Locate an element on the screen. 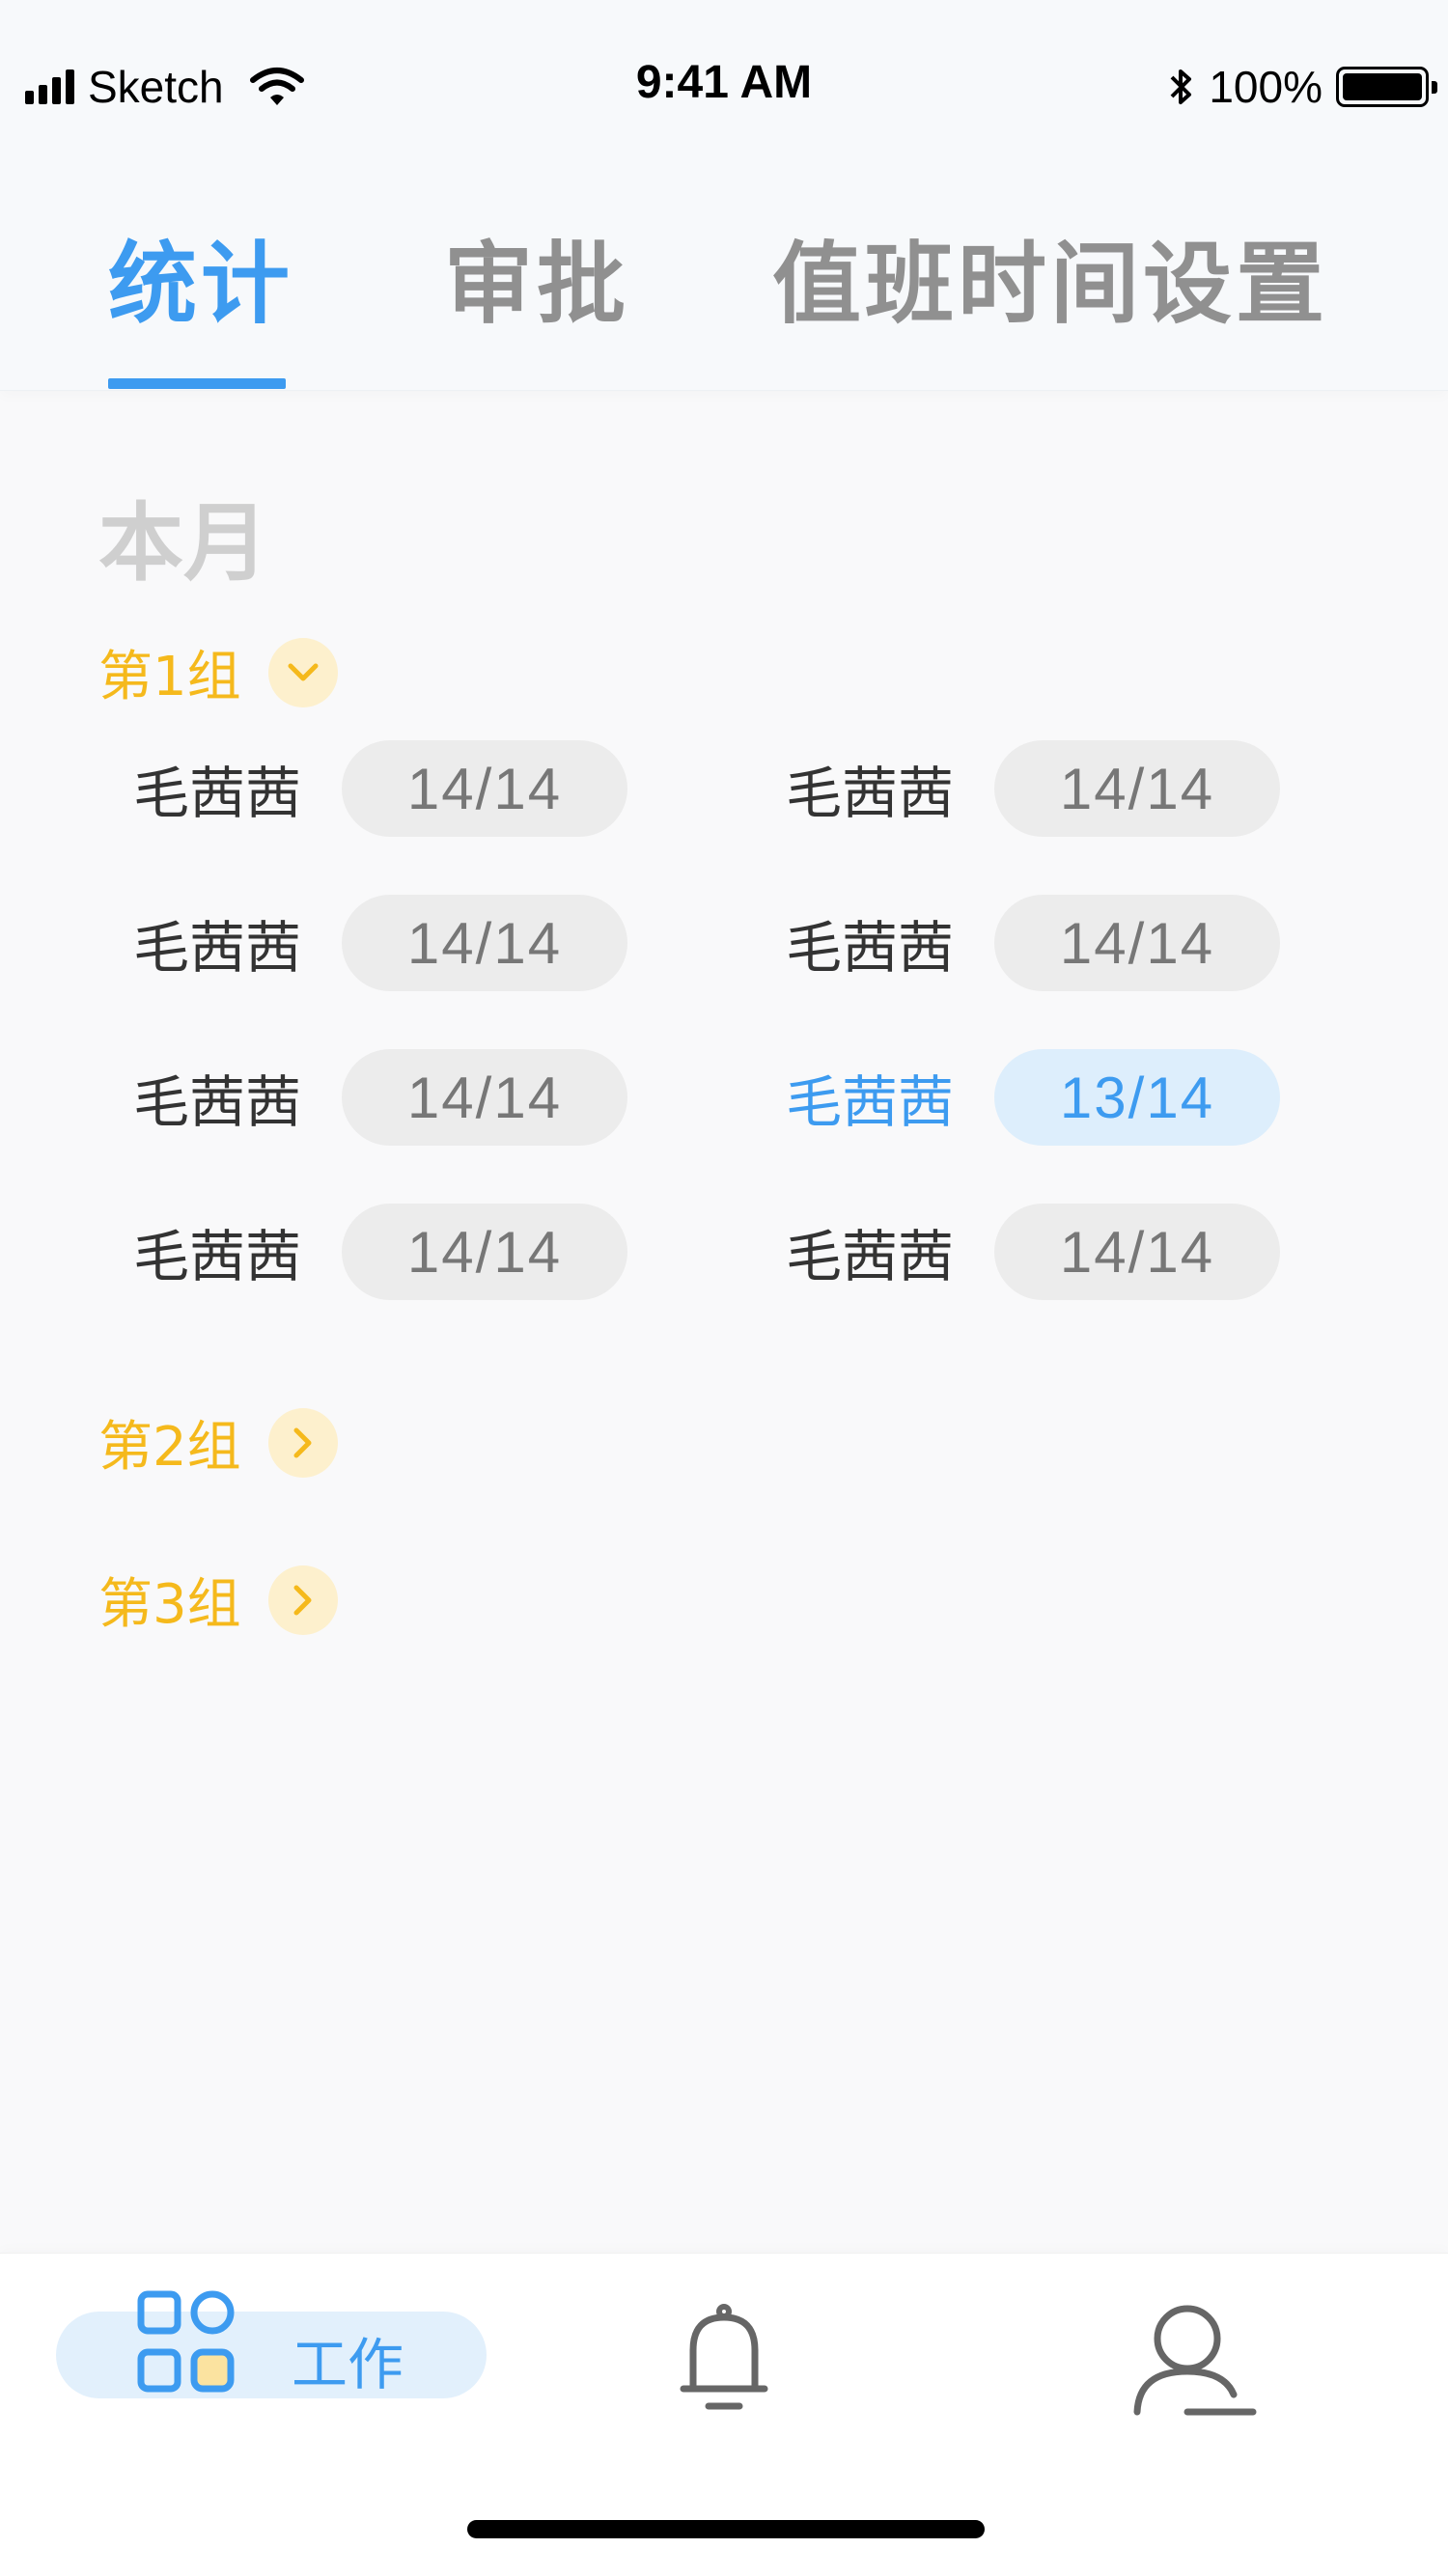 This screenshot has height=2576, width=1448. tab-approval: 审批 is located at coordinates (537, 276).